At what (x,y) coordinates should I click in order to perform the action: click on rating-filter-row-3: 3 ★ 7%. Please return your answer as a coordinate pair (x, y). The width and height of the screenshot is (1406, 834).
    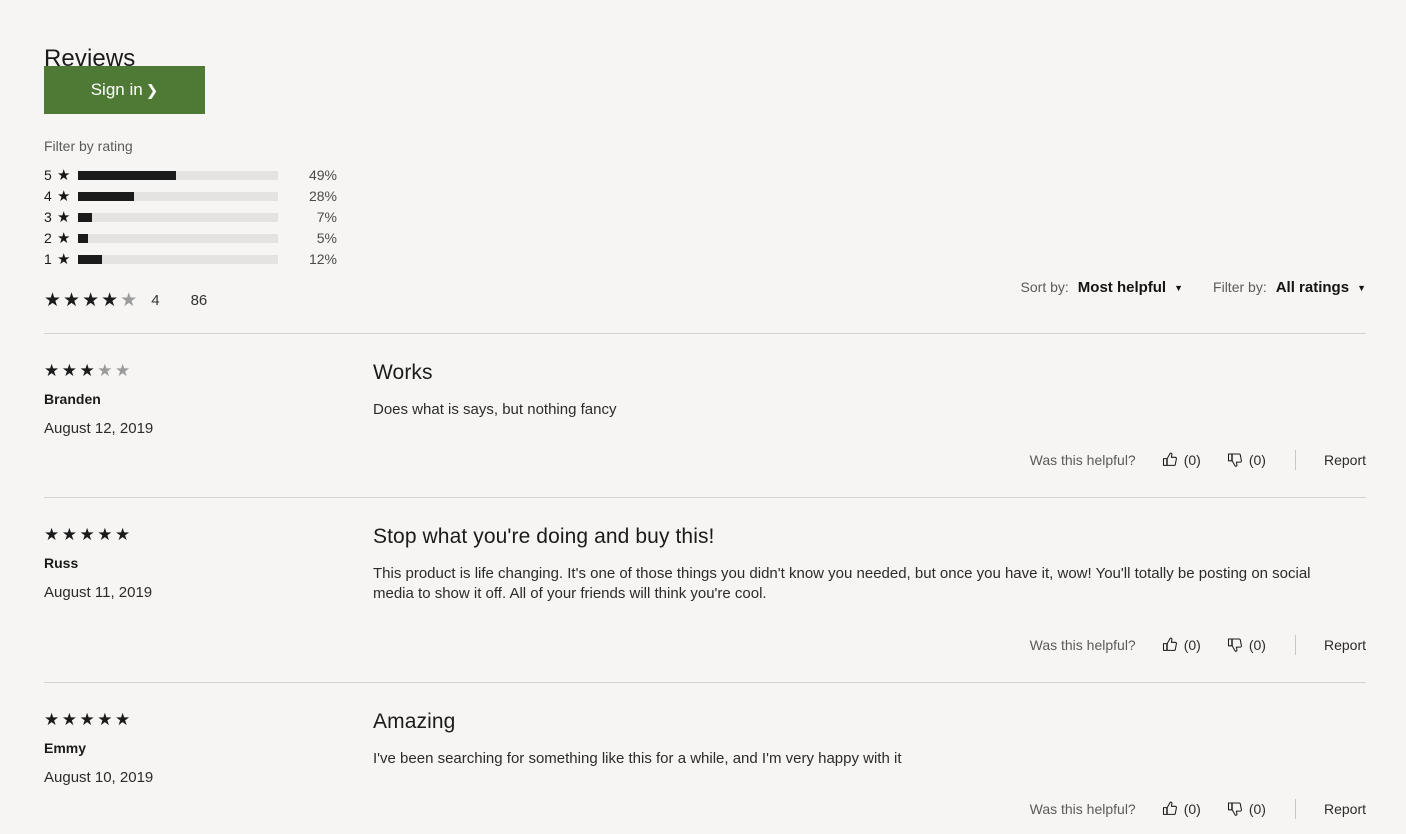
    Looking at the image, I should click on (196, 217).